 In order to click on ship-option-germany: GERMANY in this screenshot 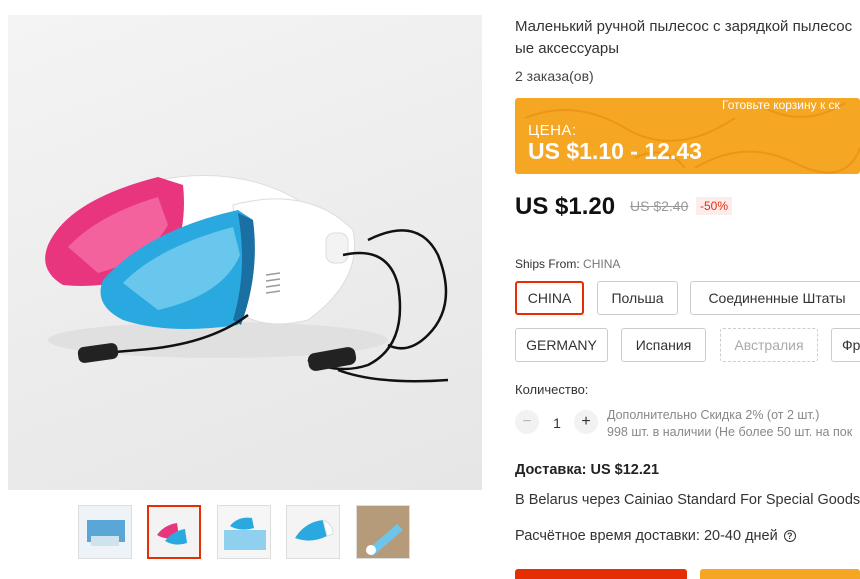, I will do `click(561, 345)`.